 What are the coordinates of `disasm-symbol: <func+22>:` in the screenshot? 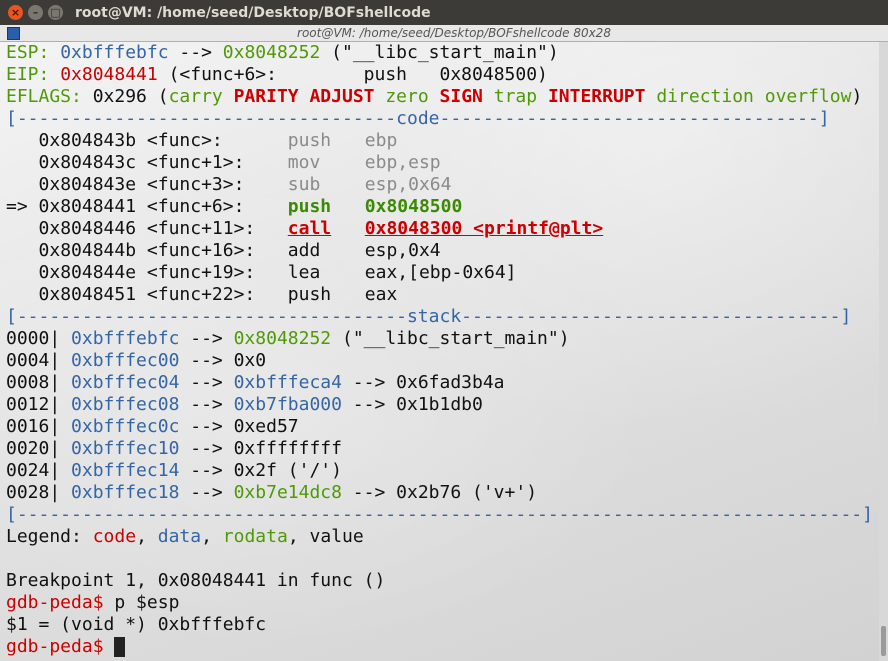 It's located at (212, 294).